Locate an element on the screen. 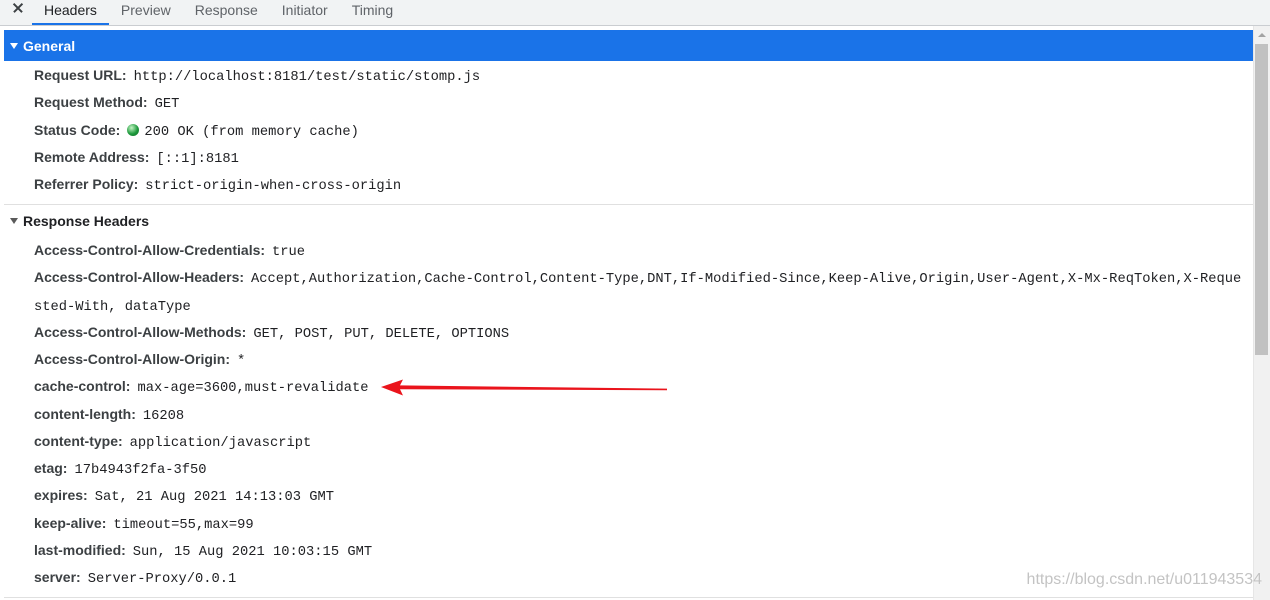 This screenshot has width=1270, height=600. header-name: Request URL: is located at coordinates (80, 75).